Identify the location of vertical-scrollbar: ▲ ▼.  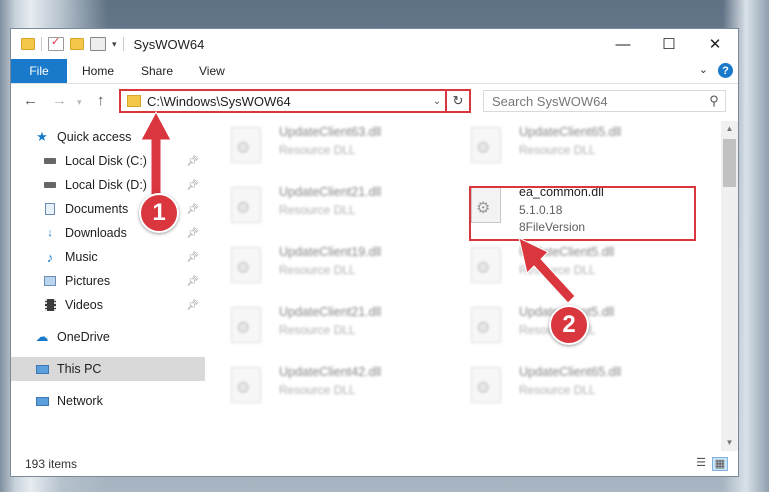
(729, 286).